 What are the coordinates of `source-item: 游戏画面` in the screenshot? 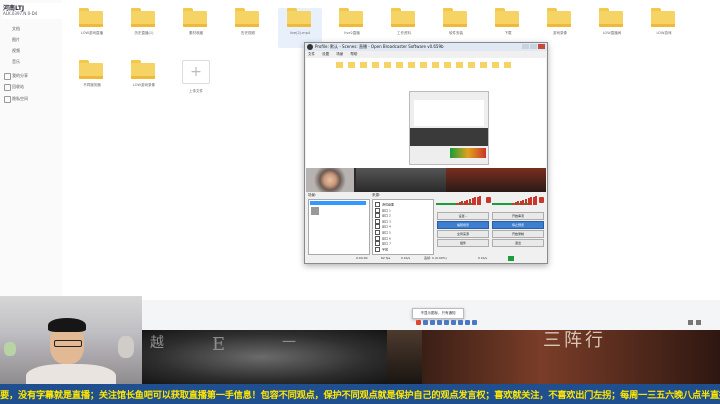 It's located at (384, 204).